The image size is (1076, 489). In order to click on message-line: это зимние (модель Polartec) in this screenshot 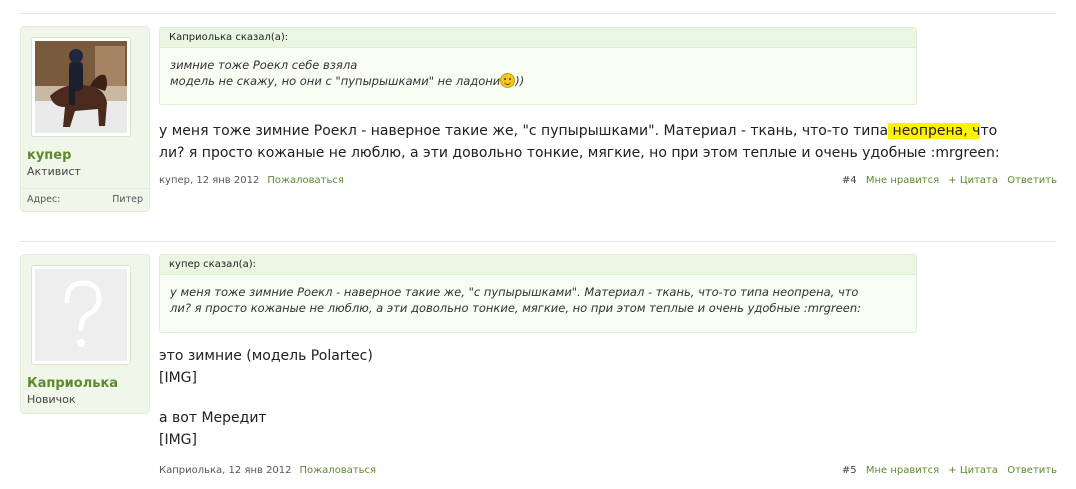, I will do `click(266, 356)`.